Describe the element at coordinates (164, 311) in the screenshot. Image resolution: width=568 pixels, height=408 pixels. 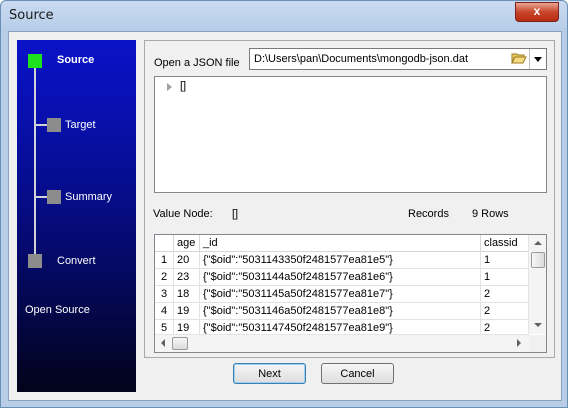
I see `row-number: 4` at that location.